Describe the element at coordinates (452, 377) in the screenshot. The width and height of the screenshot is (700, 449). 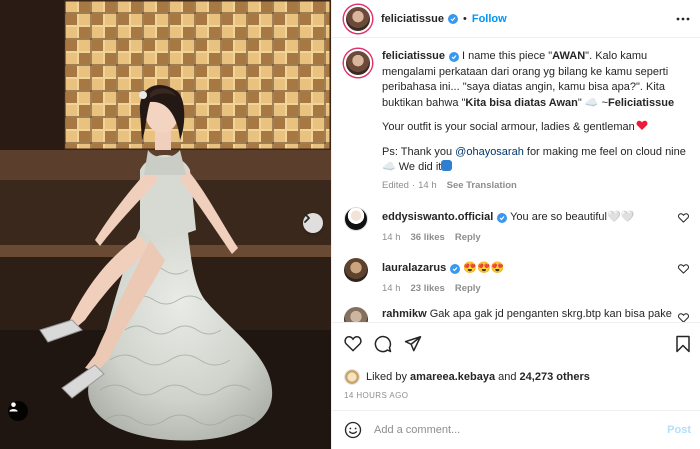
I see `likes-user: amareea.kebaya` at that location.